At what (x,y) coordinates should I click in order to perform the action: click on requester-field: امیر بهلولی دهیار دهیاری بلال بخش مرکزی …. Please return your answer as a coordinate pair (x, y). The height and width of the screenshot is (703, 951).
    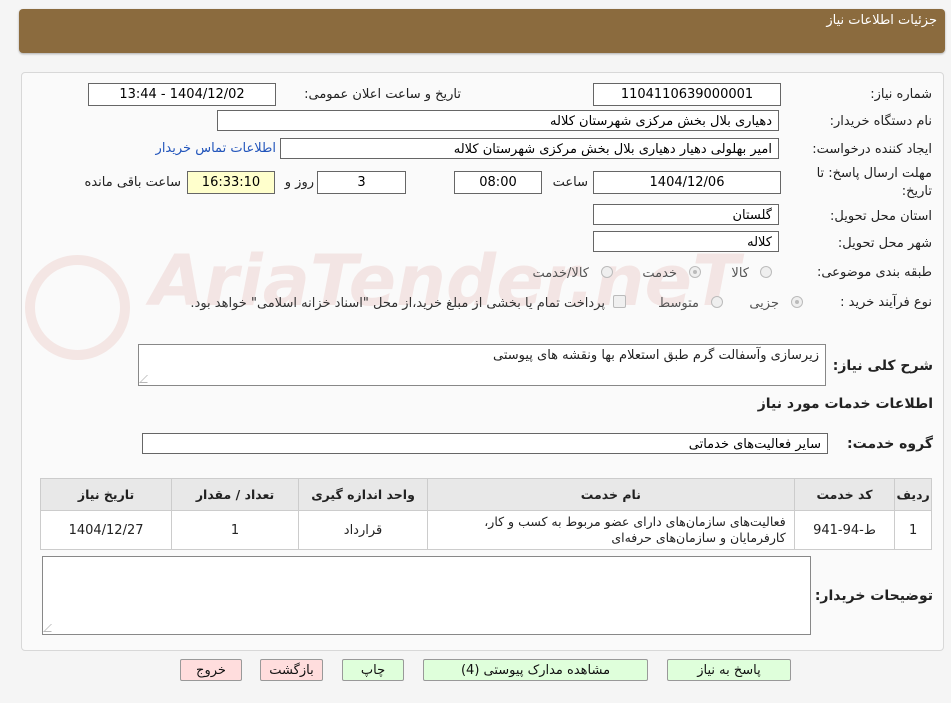
    Looking at the image, I should click on (529, 148).